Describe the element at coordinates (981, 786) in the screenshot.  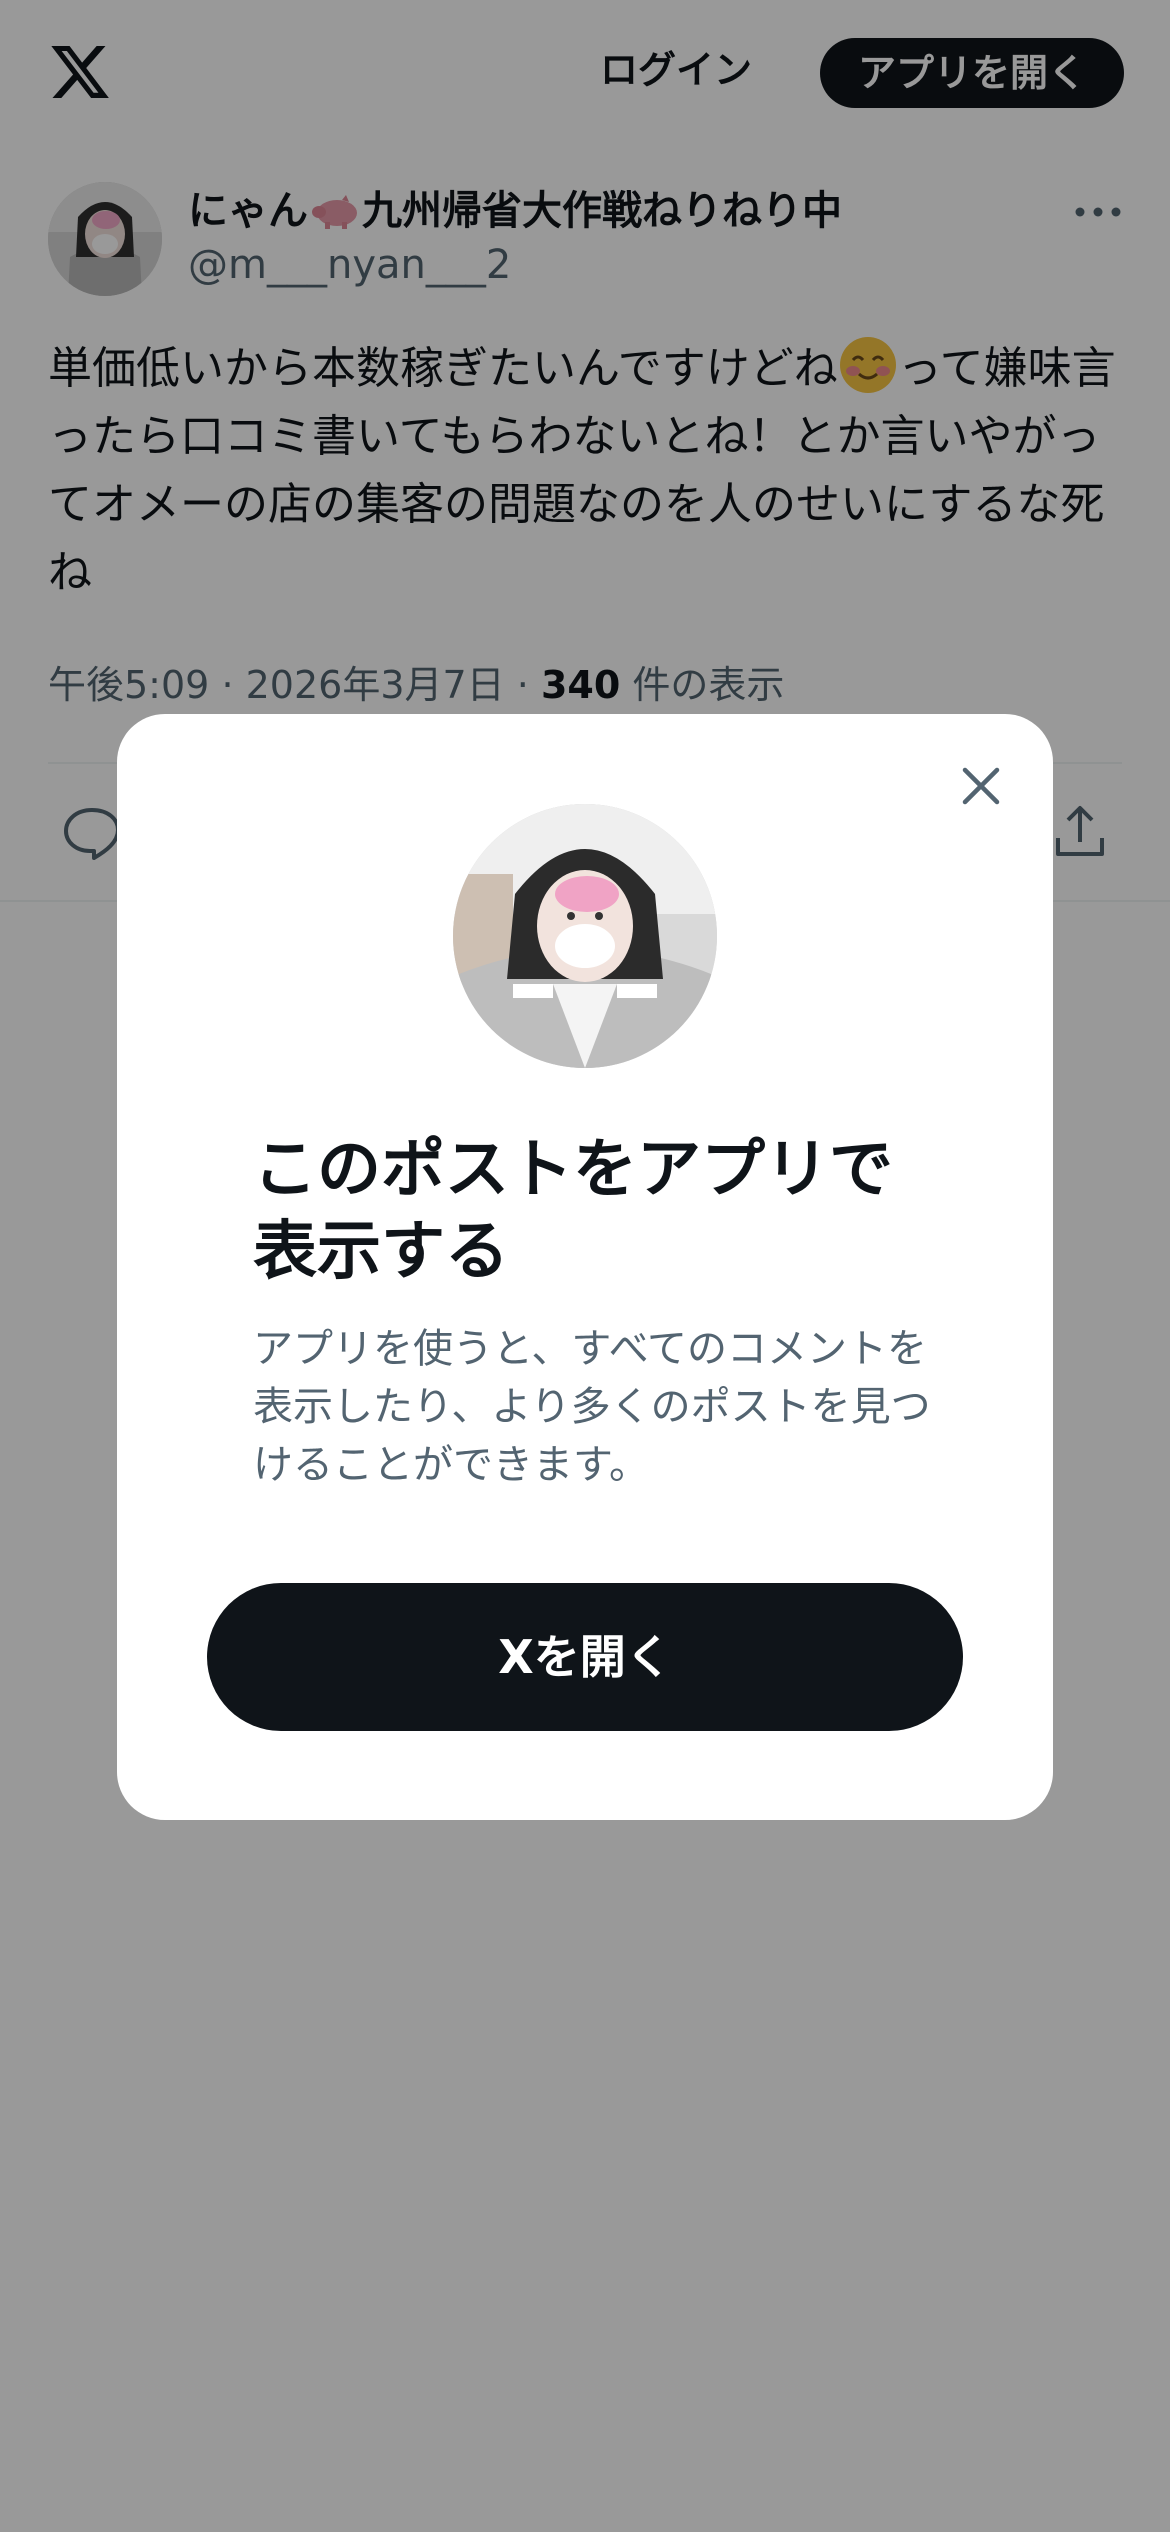
I see `close-icon` at that location.